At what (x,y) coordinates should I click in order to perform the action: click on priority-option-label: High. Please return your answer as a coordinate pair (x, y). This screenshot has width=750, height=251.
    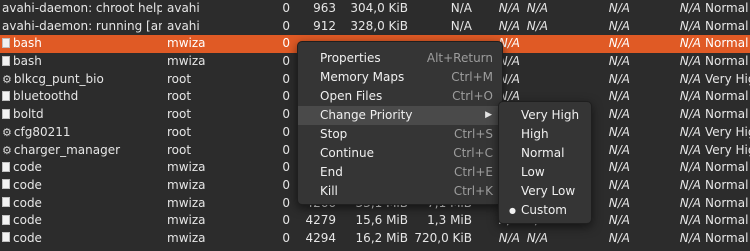
    Looking at the image, I should click on (535, 134).